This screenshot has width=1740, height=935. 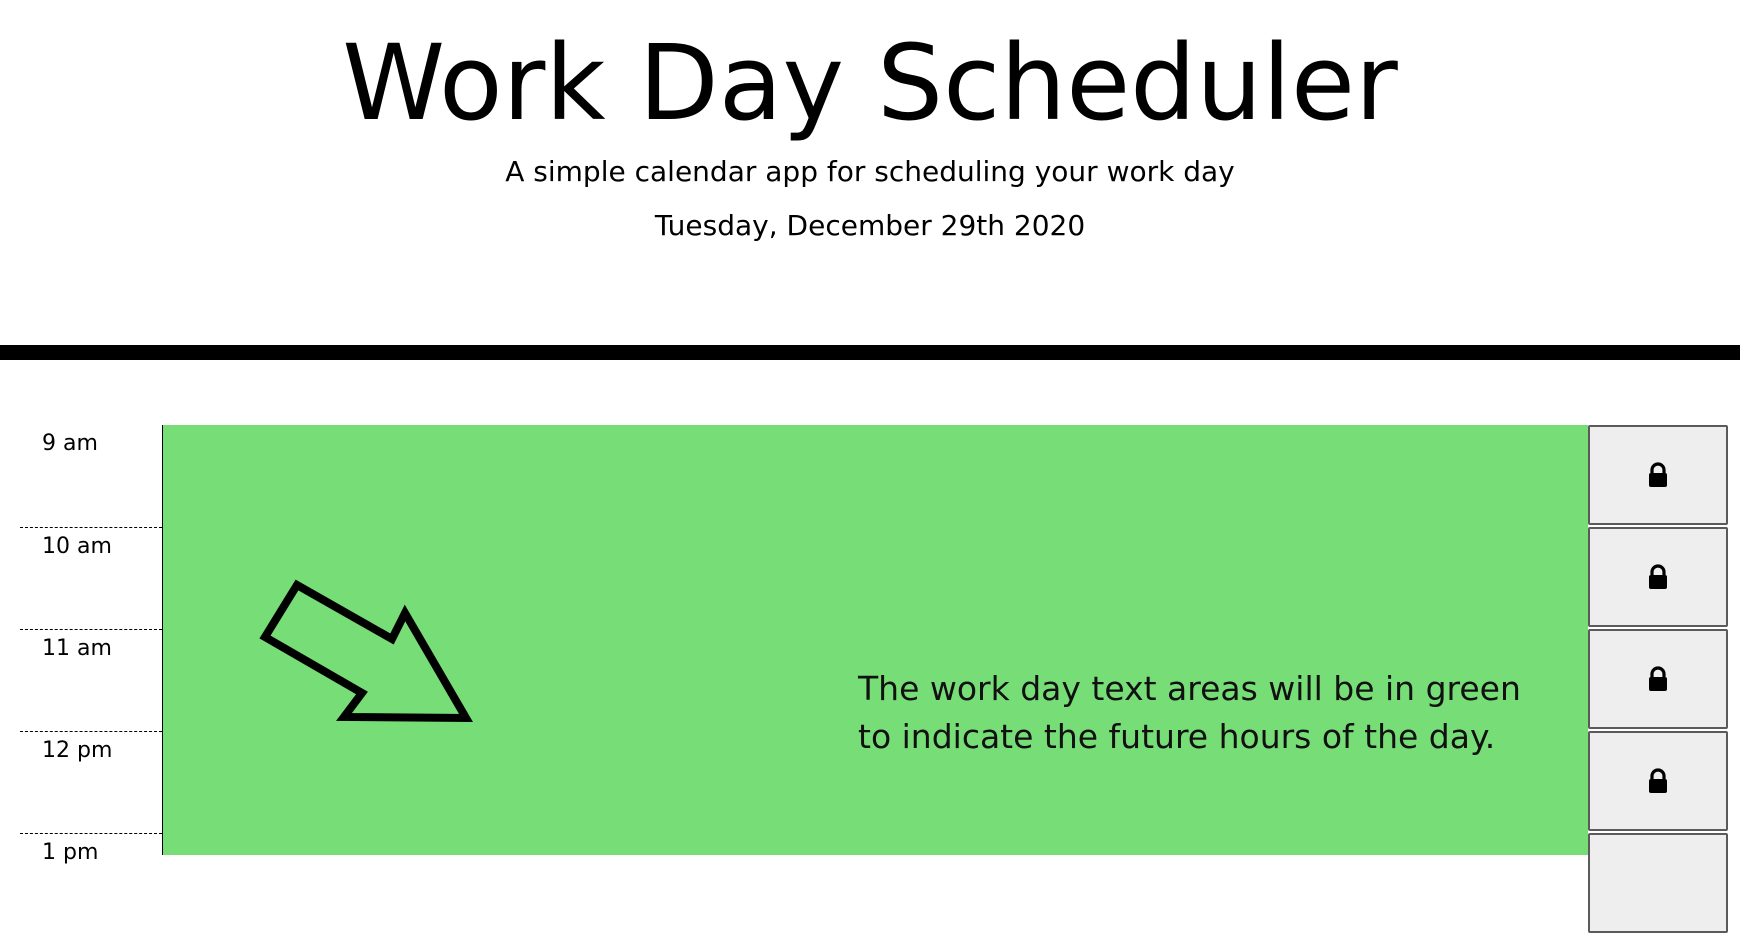 What do you see at coordinates (870, 83) in the screenshot?
I see `page-title: Work Day Scheduler` at bounding box center [870, 83].